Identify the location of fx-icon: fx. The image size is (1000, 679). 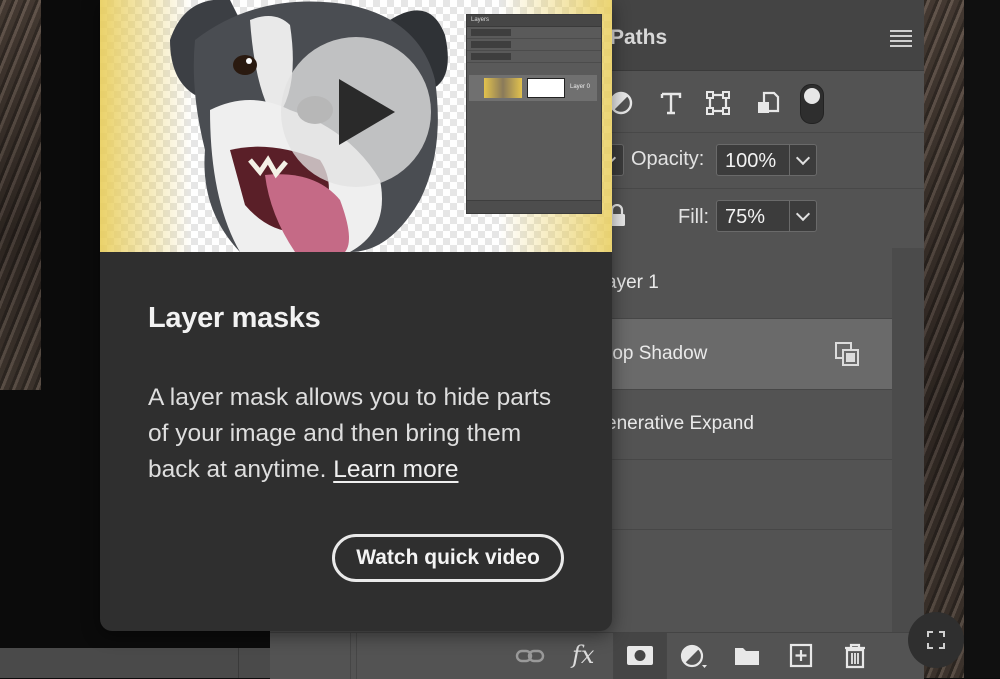
(587, 655).